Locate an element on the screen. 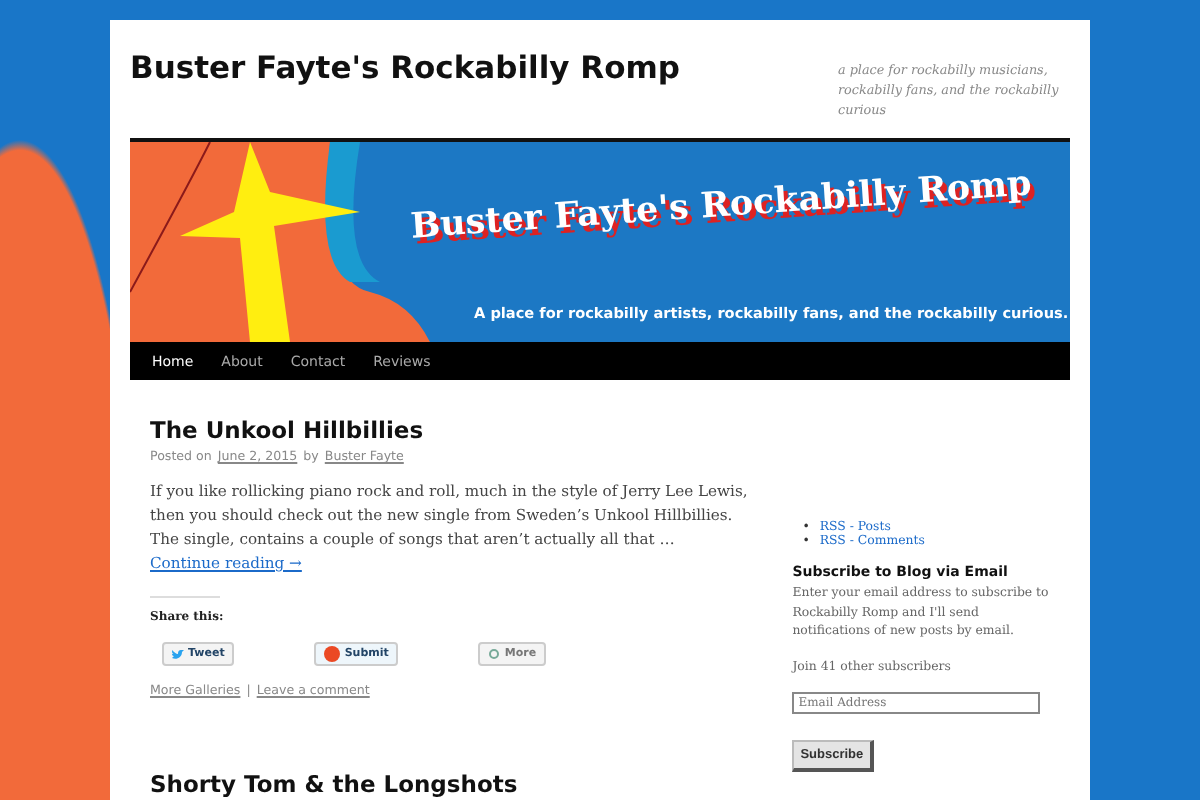 Image resolution: width=1200 pixels, height=800 pixels. post-title: The Unkool Hillbillies is located at coordinates (453, 430).